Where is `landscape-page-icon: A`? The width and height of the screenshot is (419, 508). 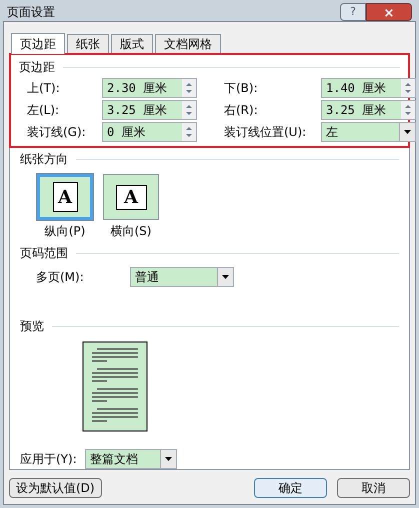
landscape-page-icon: A is located at coordinates (131, 197).